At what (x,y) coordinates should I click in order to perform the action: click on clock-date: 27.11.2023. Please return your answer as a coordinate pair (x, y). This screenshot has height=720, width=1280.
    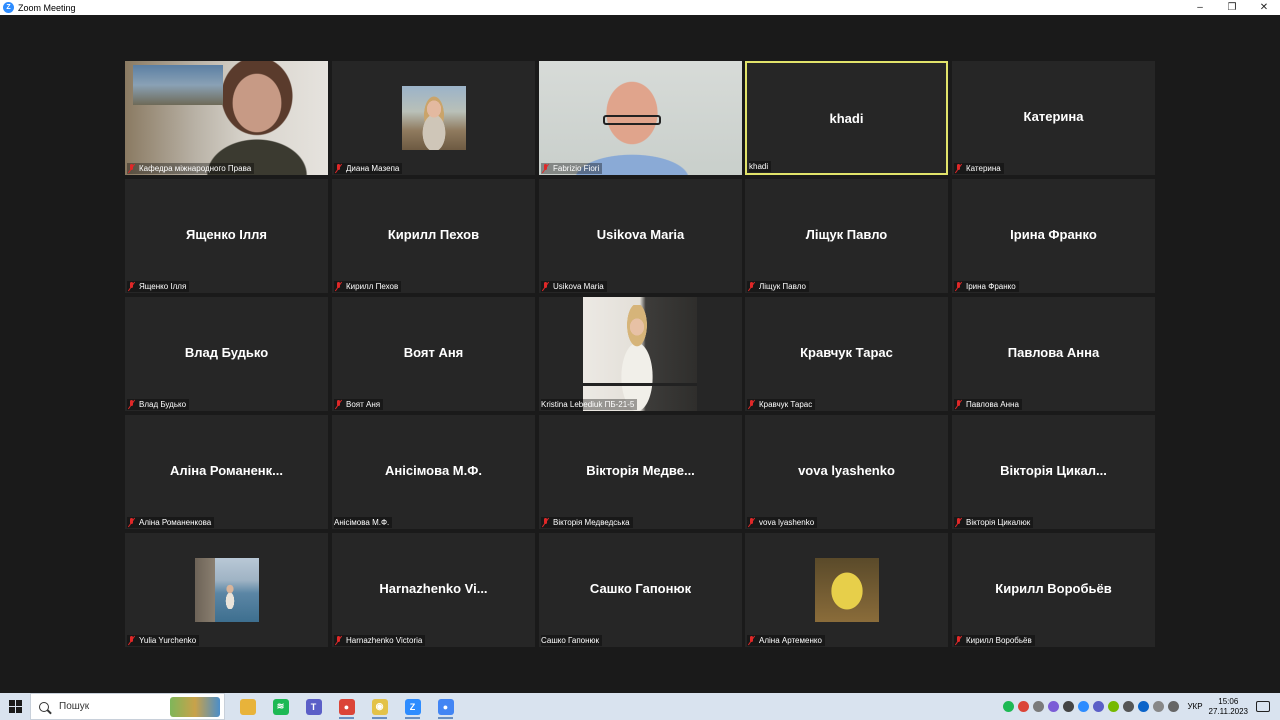
    Looking at the image, I should click on (1228, 711).